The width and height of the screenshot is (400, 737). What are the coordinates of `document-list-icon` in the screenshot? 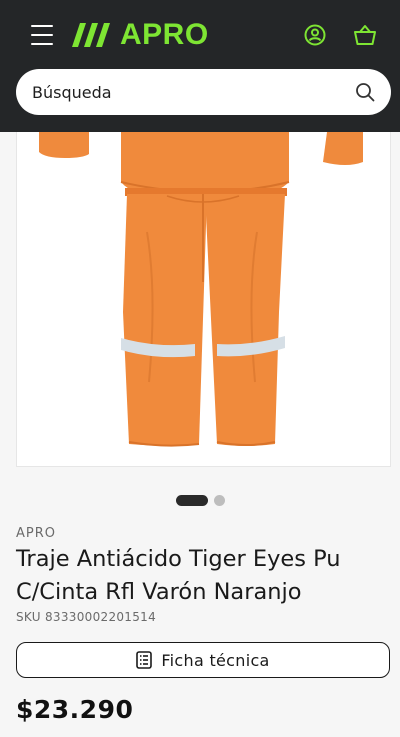 It's located at (144, 660).